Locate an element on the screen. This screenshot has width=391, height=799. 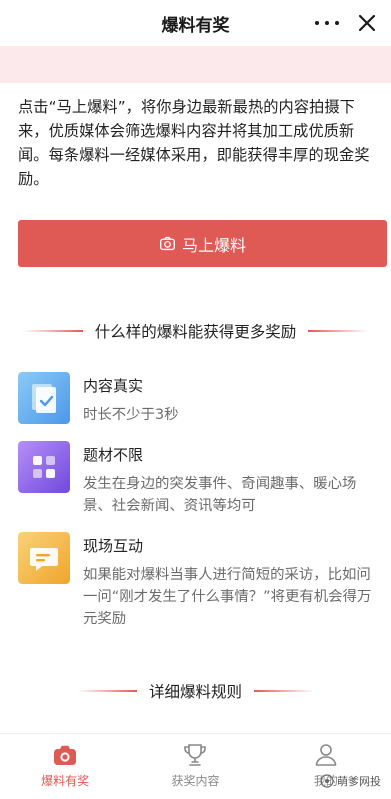
section-title-rules: 详细爆料规则 is located at coordinates (195, 692).